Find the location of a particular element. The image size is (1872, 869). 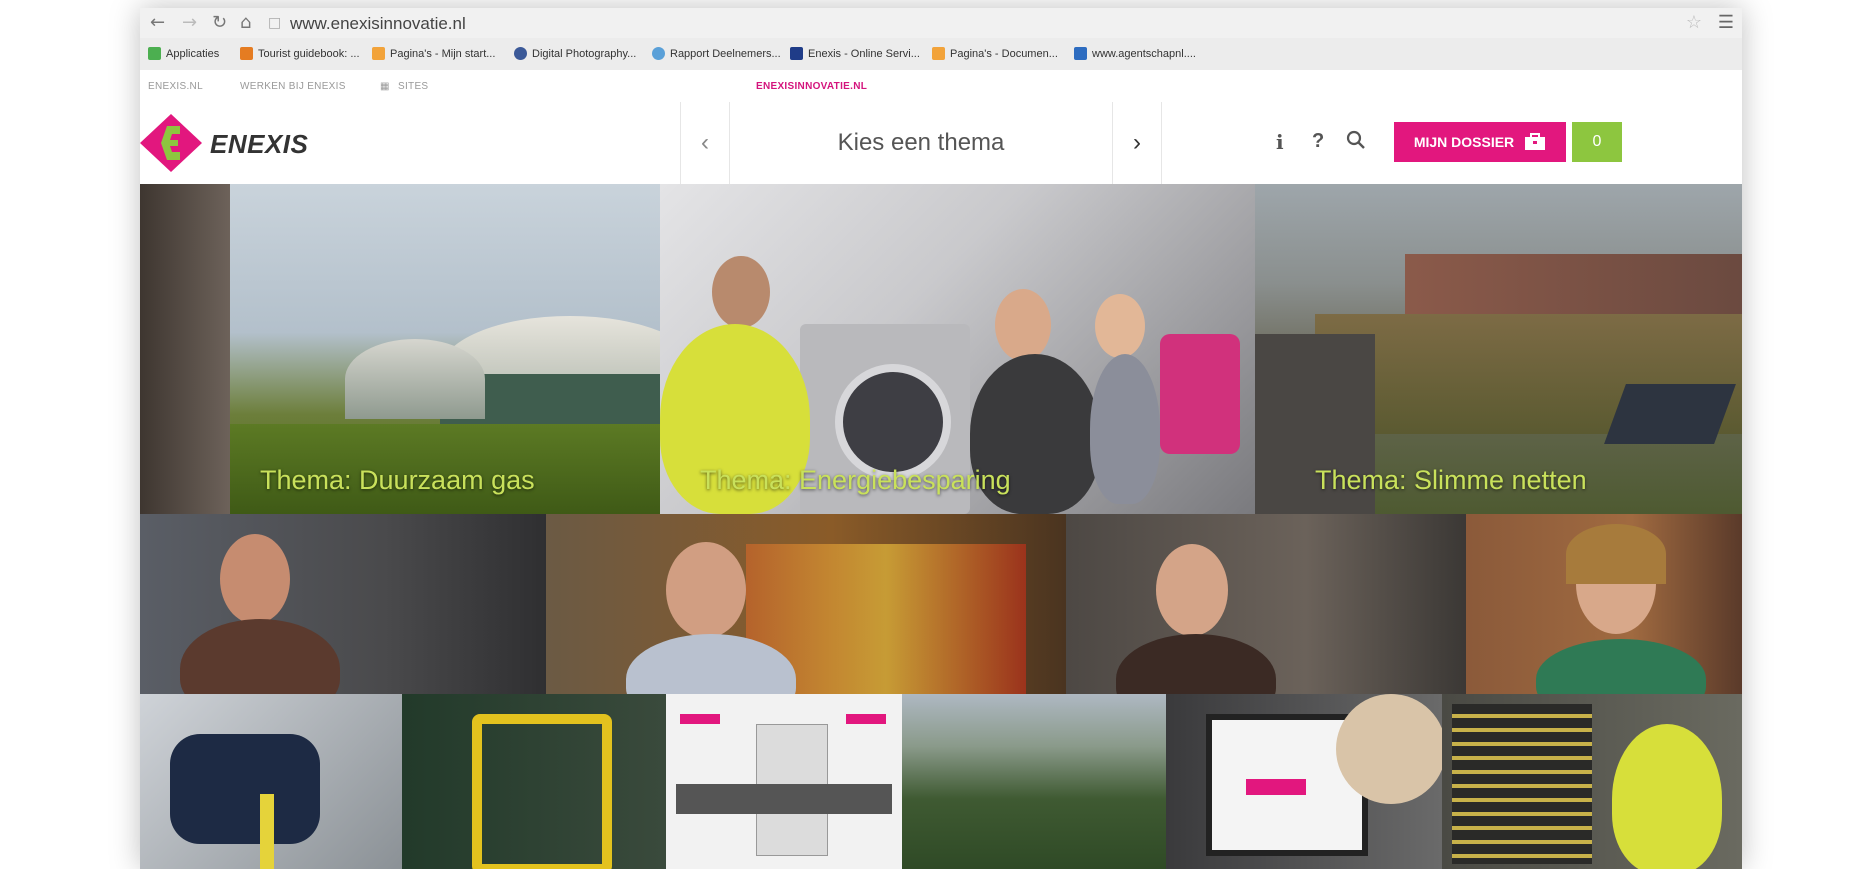

reload-icon: ↻ is located at coordinates (219, 22).